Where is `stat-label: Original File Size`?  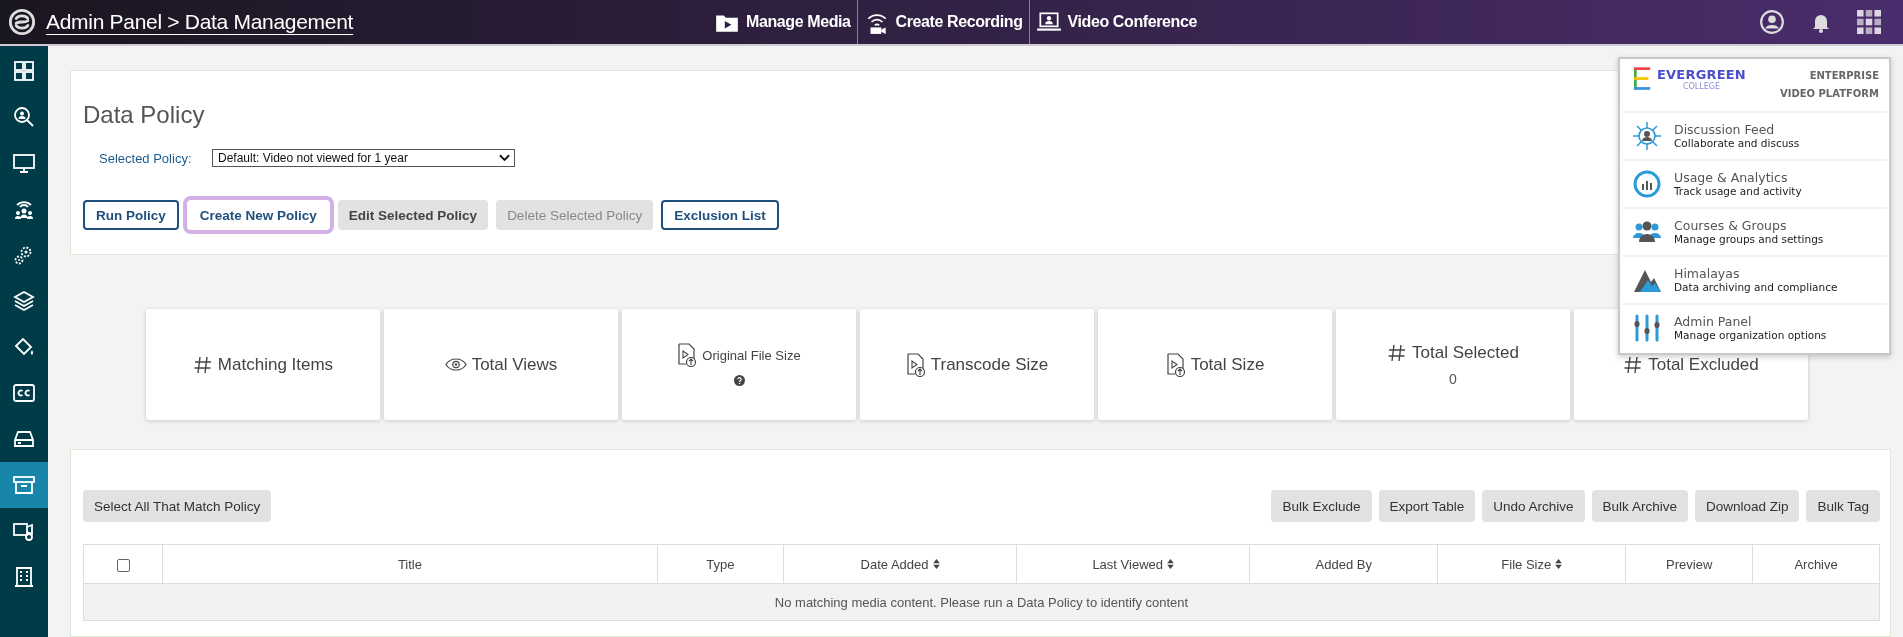
stat-label: Original File Size is located at coordinates (751, 355).